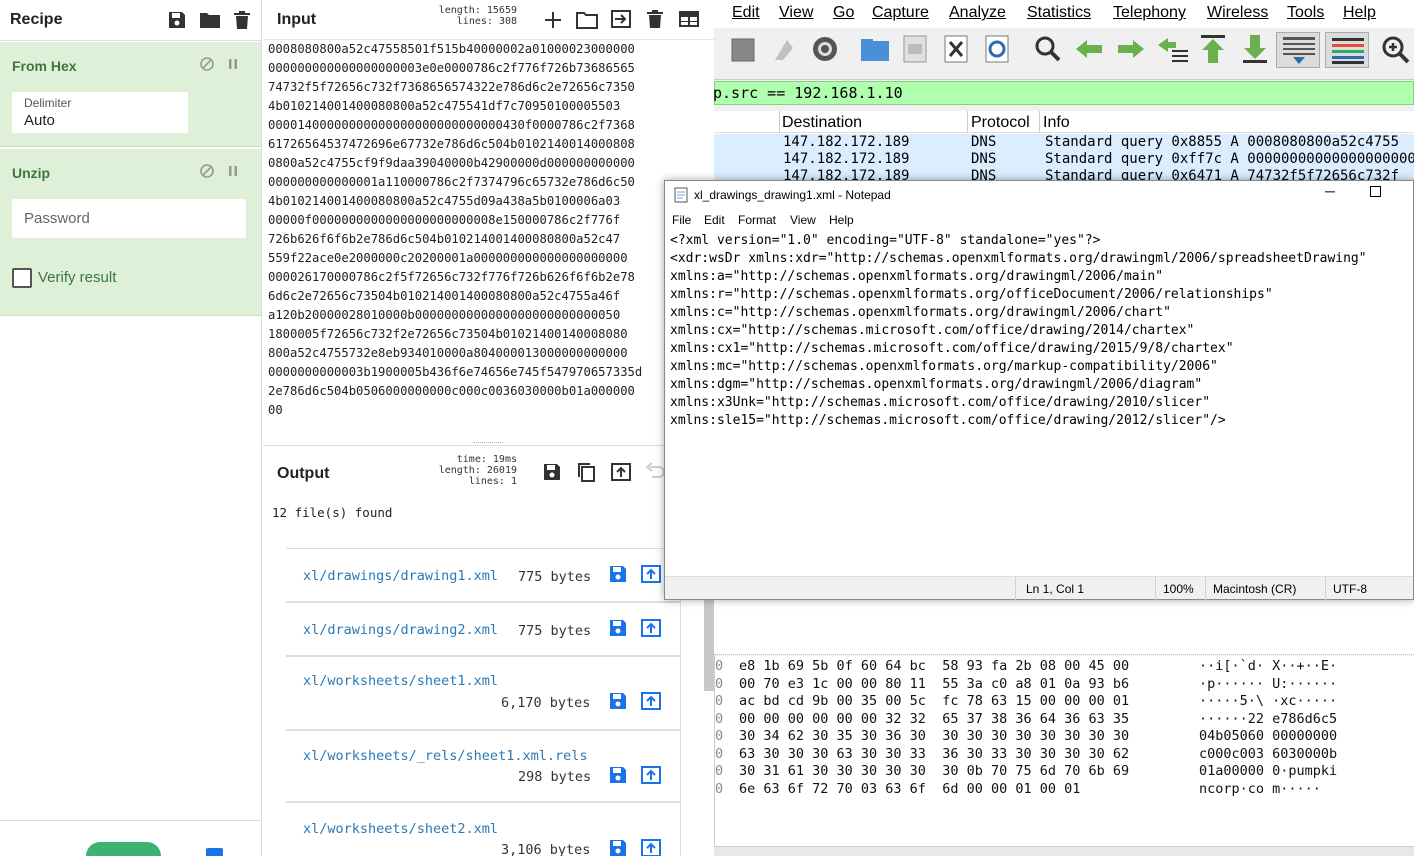 The image size is (1414, 856). Describe the element at coordinates (586, 472) in the screenshot. I see `copy-output-icon` at that location.